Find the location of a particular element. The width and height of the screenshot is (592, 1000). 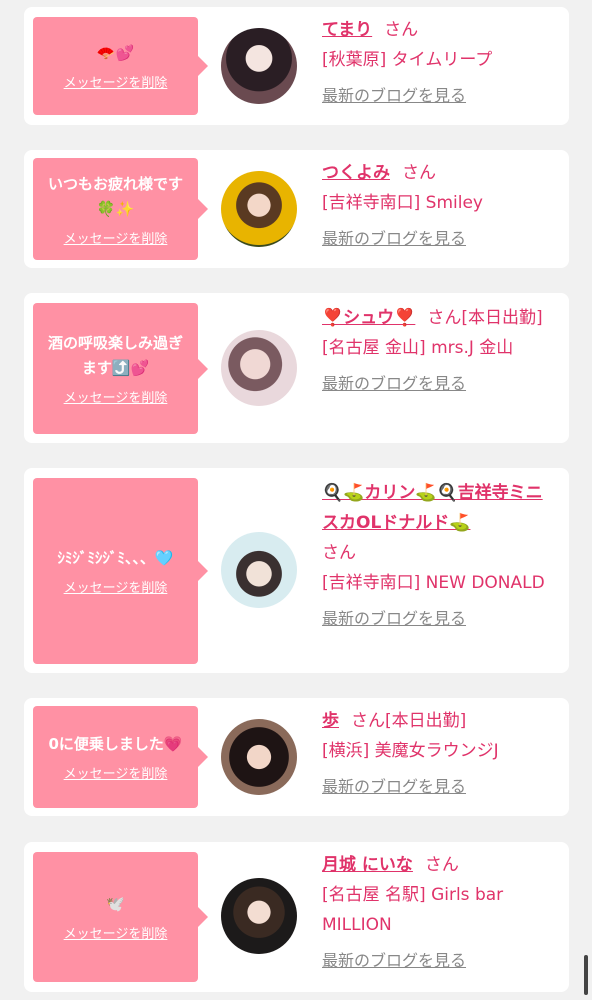

shop-label: [名古屋 名駅] Girls bar MILLION is located at coordinates (413, 910).